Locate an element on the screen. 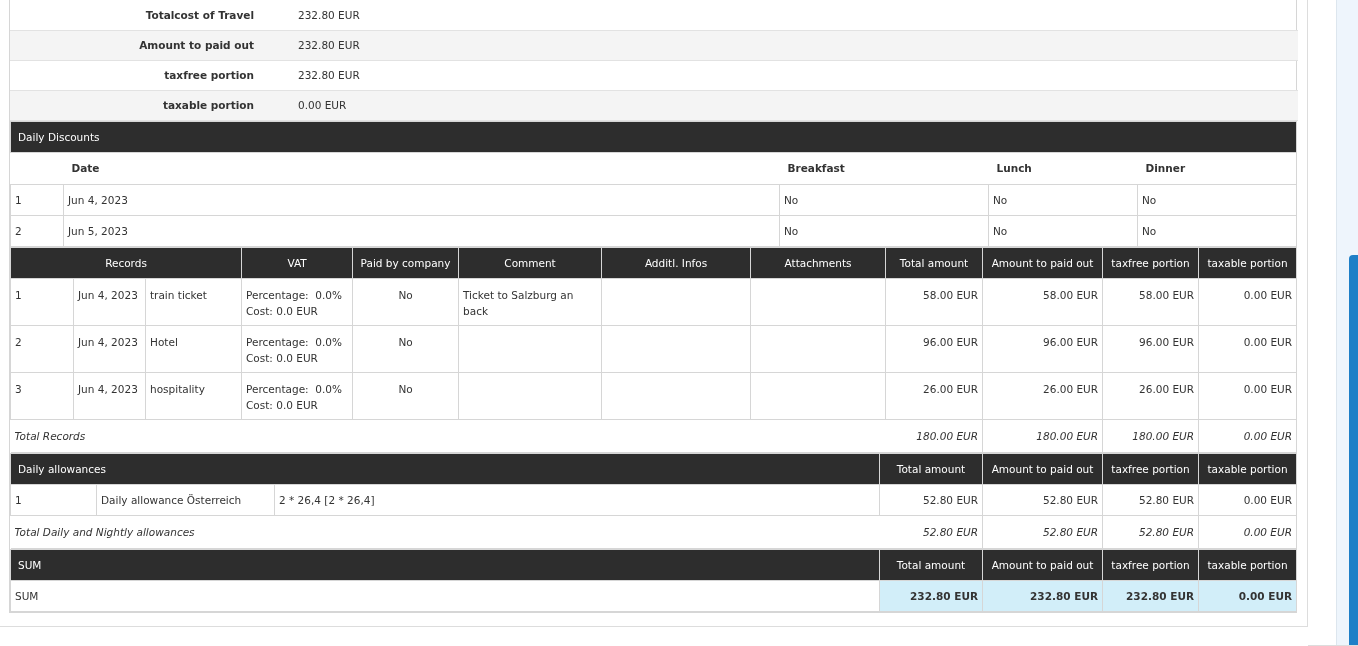 The image size is (1358, 646). column-header: Attachments is located at coordinates (818, 262).